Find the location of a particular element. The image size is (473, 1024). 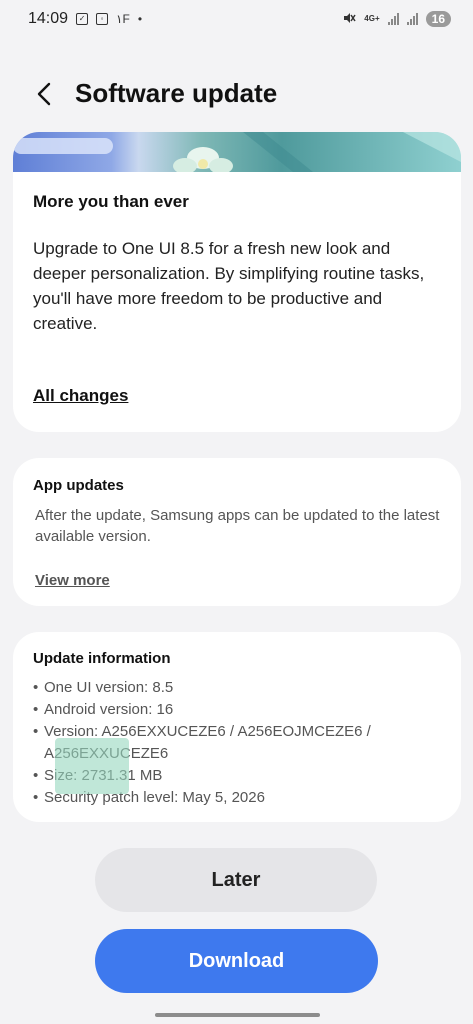

info-one-ui-version: One UI version: 8.5 is located at coordinates (109, 687).